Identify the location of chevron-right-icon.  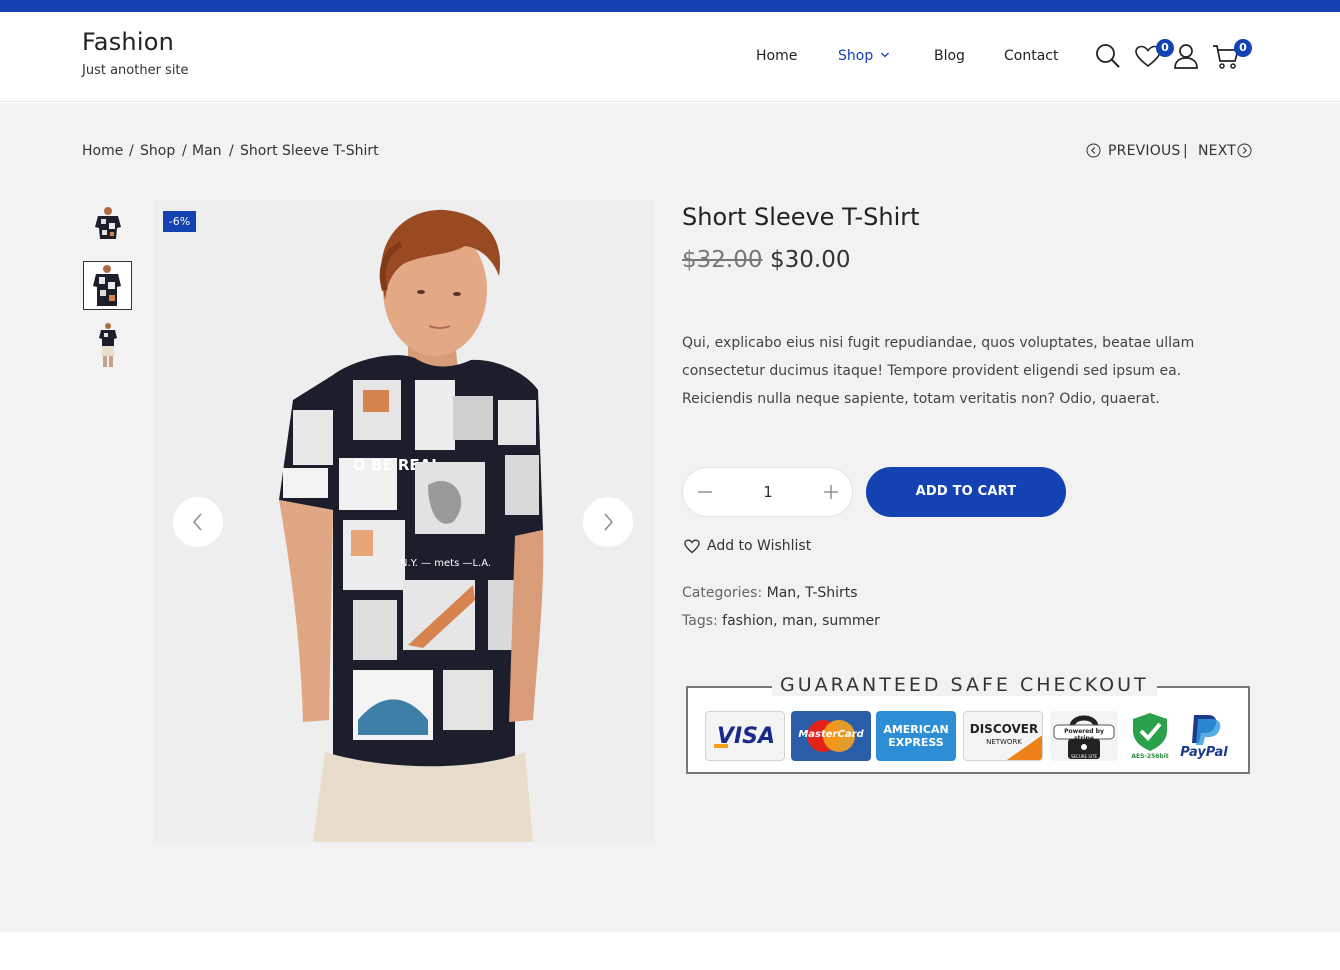
(608, 522).